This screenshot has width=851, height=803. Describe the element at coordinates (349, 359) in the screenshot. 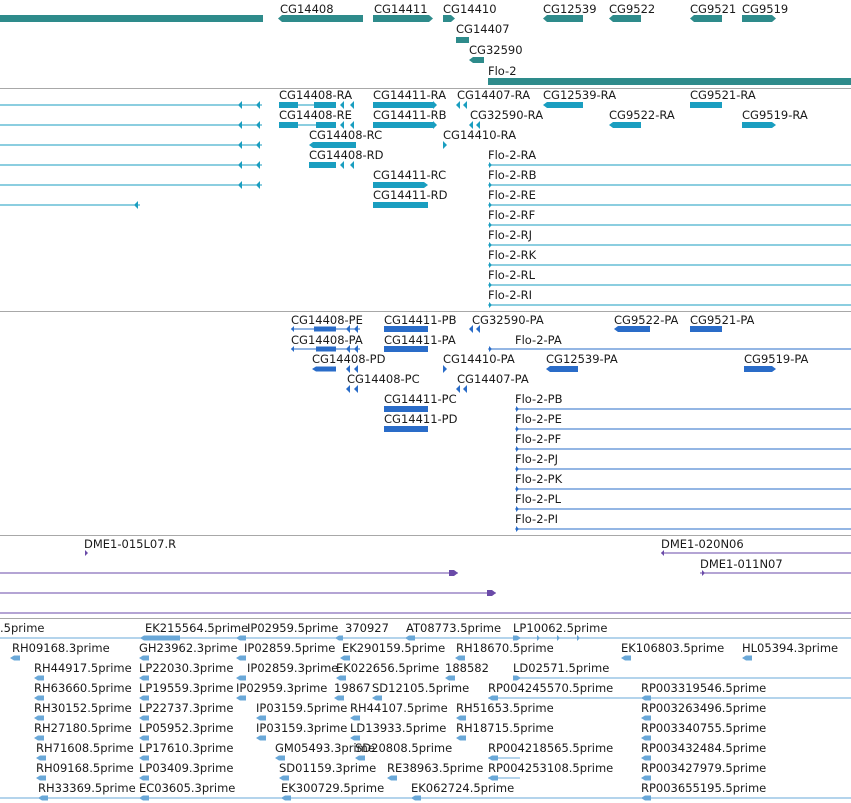

I see `feature-label: CG14408-PD` at that location.